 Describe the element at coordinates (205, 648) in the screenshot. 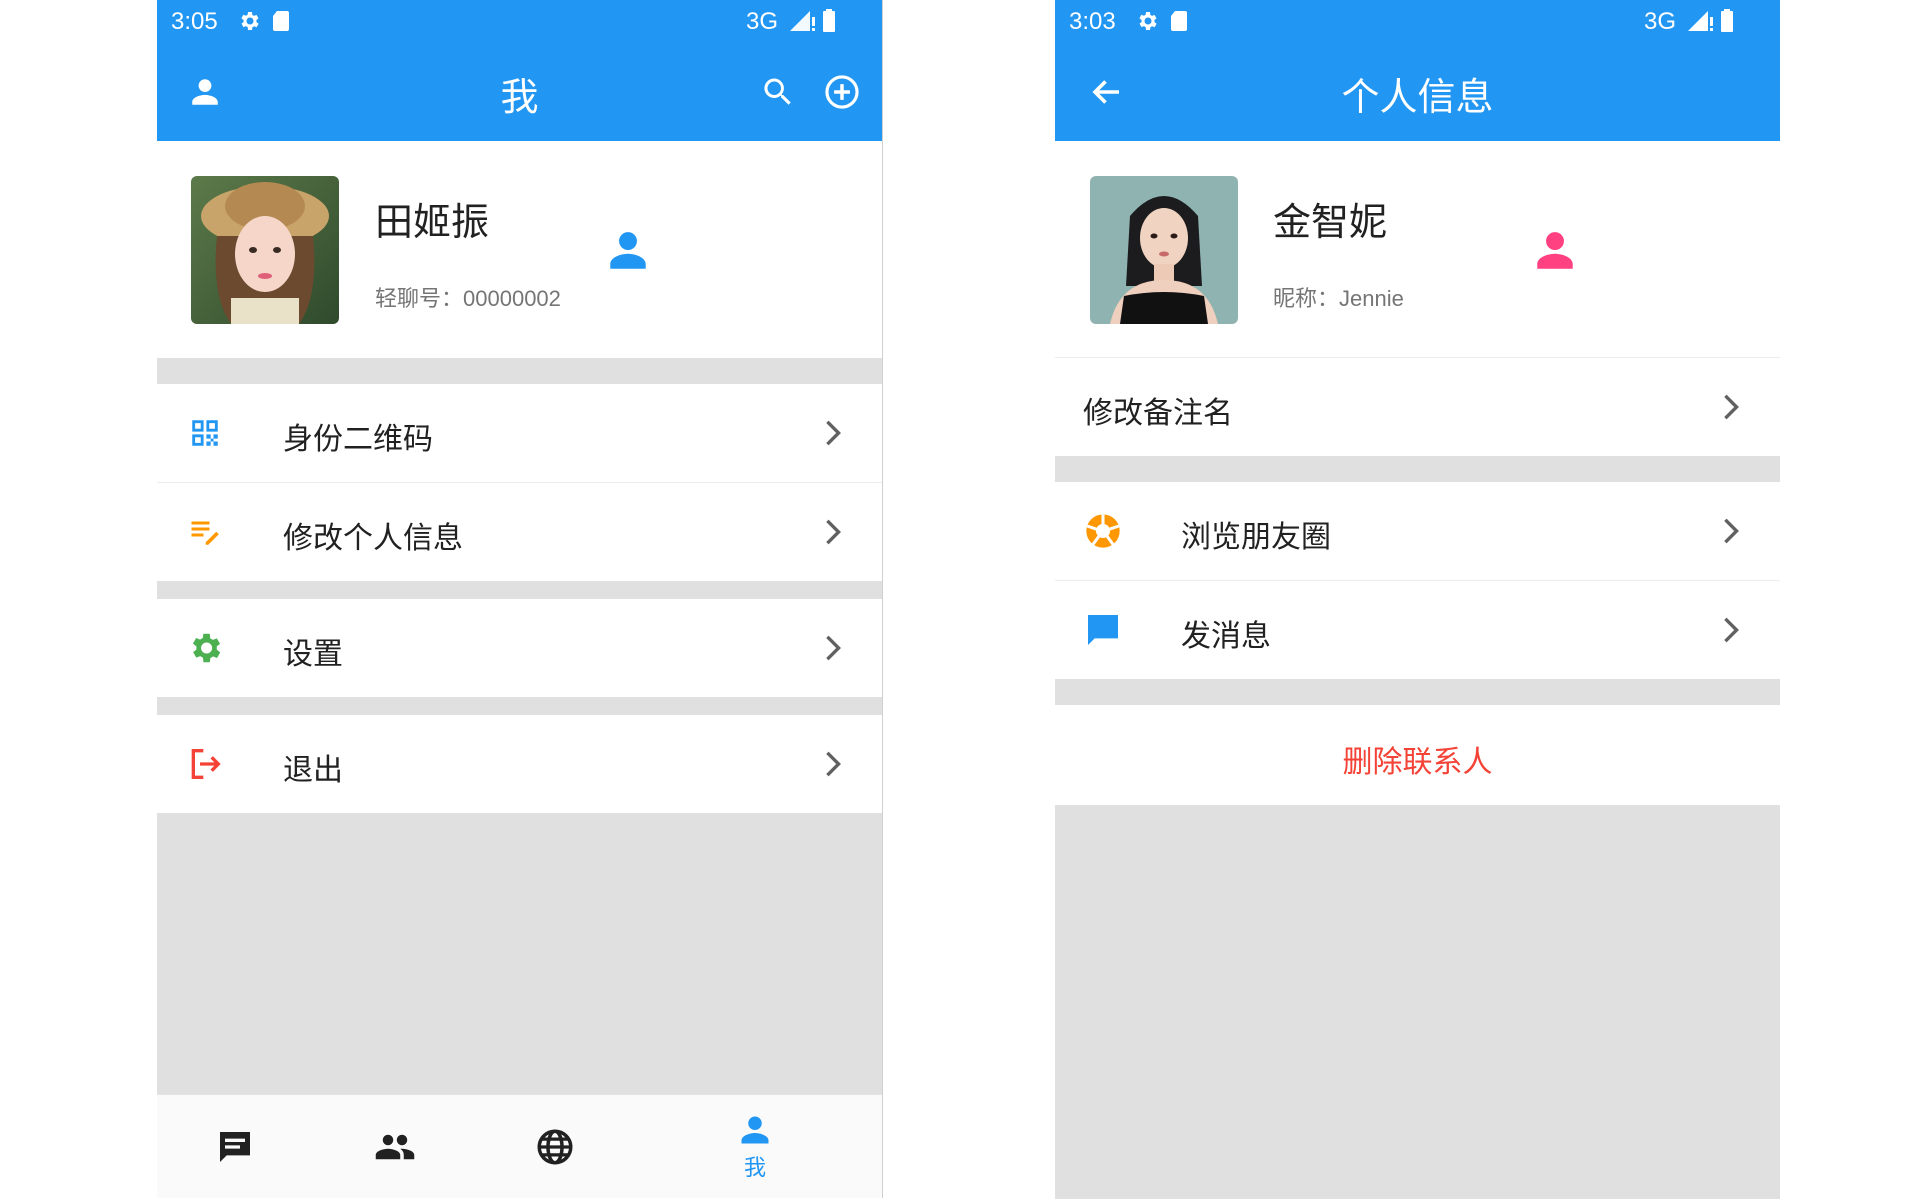

I see `settings-gear-icon` at that location.